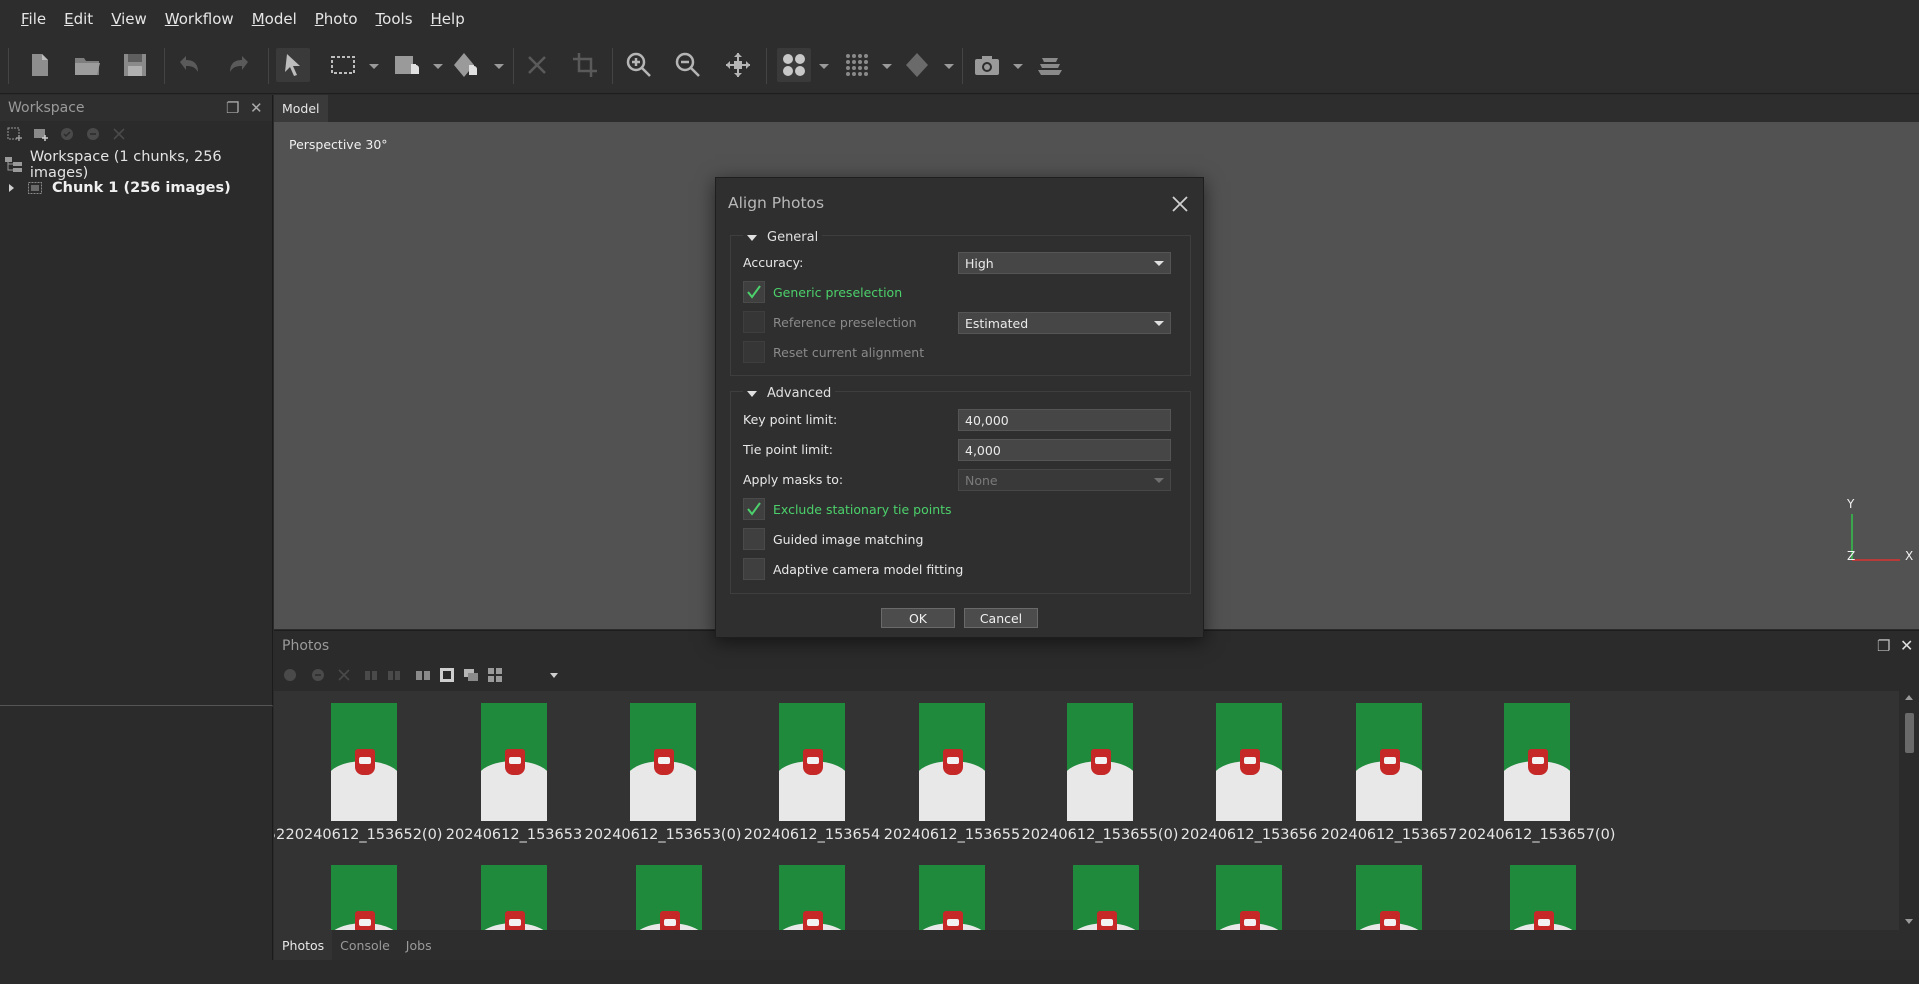 The height and width of the screenshot is (984, 1919). Describe the element at coordinates (585, 65) in the screenshot. I see `crop-icon` at that location.